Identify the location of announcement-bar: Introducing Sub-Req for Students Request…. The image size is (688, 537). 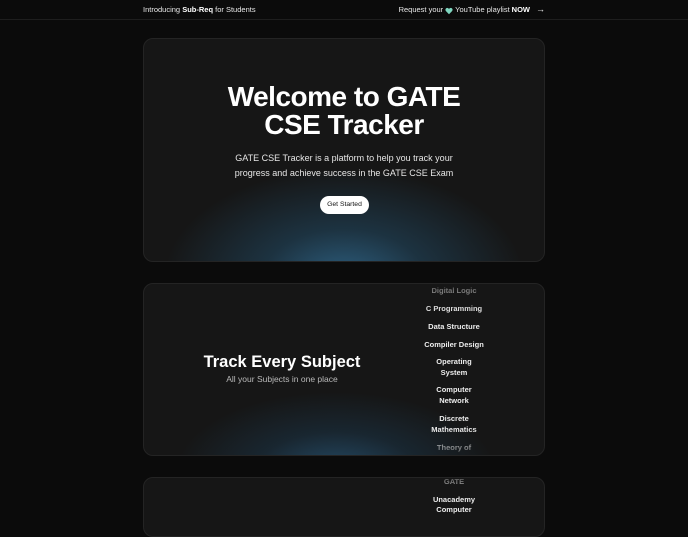
(344, 10).